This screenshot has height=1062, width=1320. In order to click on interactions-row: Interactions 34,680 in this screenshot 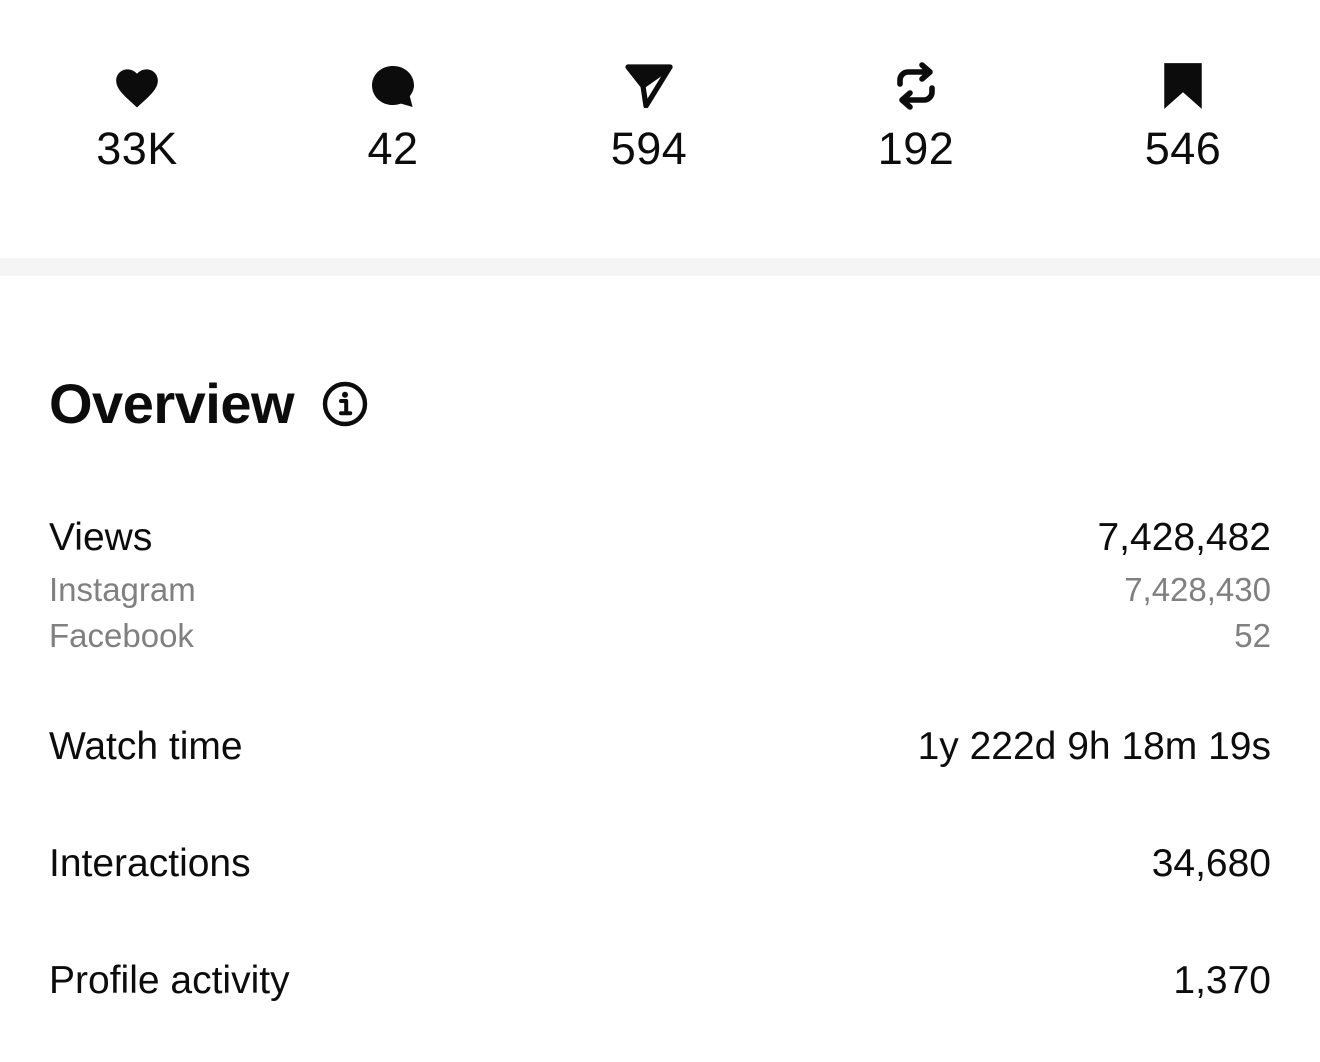, I will do `click(660, 864)`.